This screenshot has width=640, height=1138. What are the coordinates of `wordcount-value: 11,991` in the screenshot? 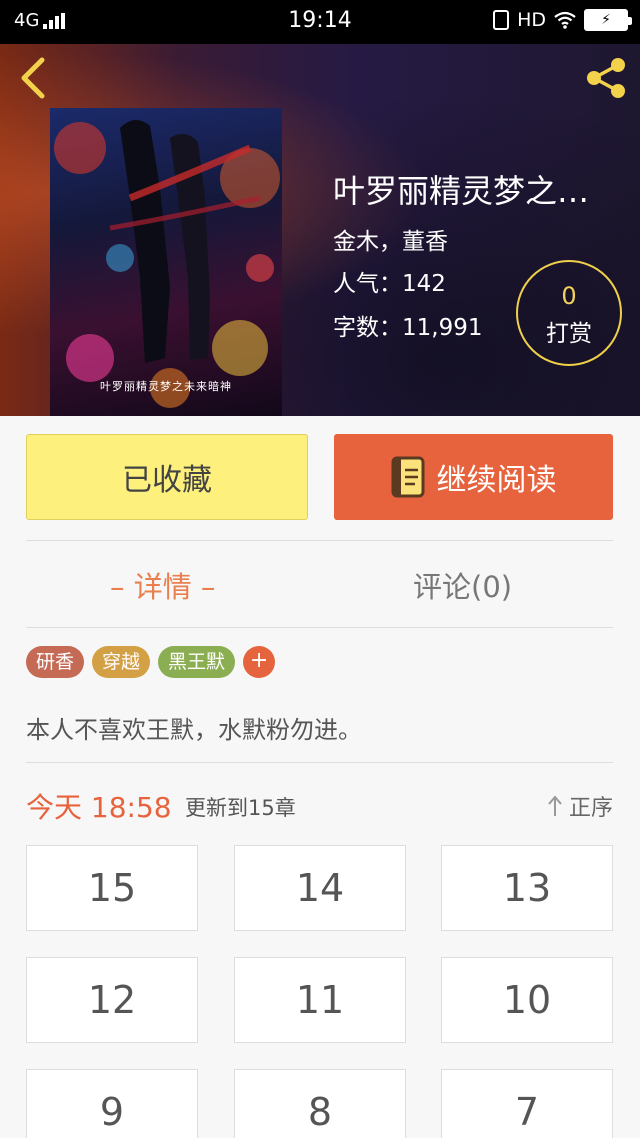 It's located at (442, 328).